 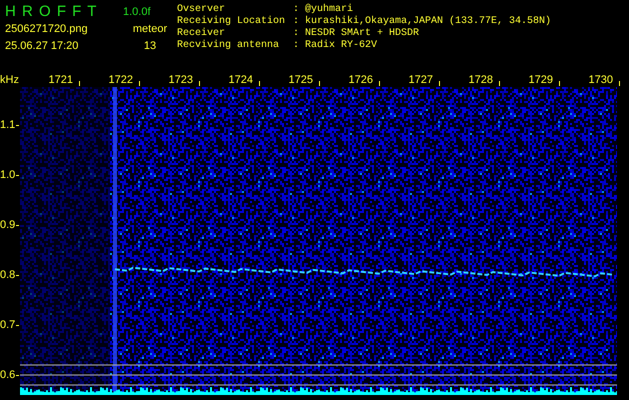 I want to click on freq-tick-label: 0.6, so click(x=8, y=375).